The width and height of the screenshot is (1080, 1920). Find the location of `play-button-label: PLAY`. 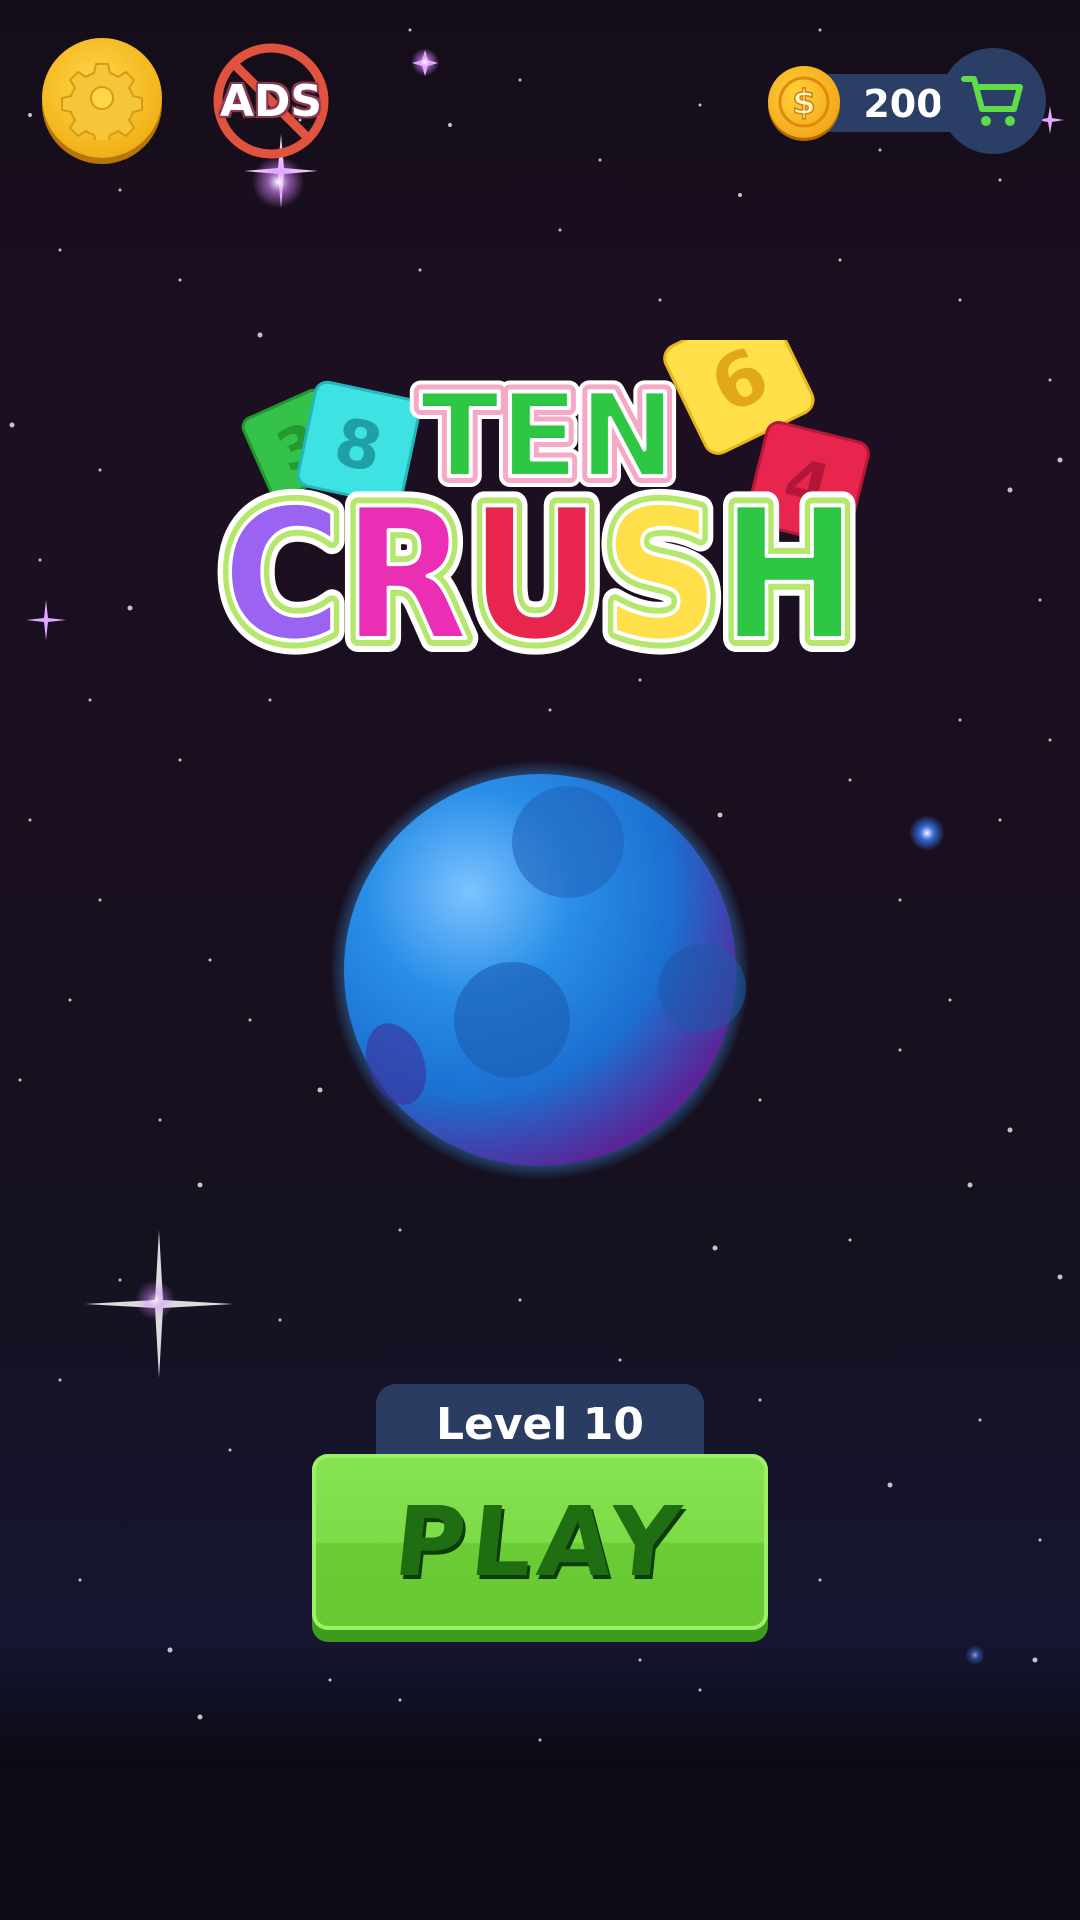

play-button-label: PLAY is located at coordinates (540, 1542).